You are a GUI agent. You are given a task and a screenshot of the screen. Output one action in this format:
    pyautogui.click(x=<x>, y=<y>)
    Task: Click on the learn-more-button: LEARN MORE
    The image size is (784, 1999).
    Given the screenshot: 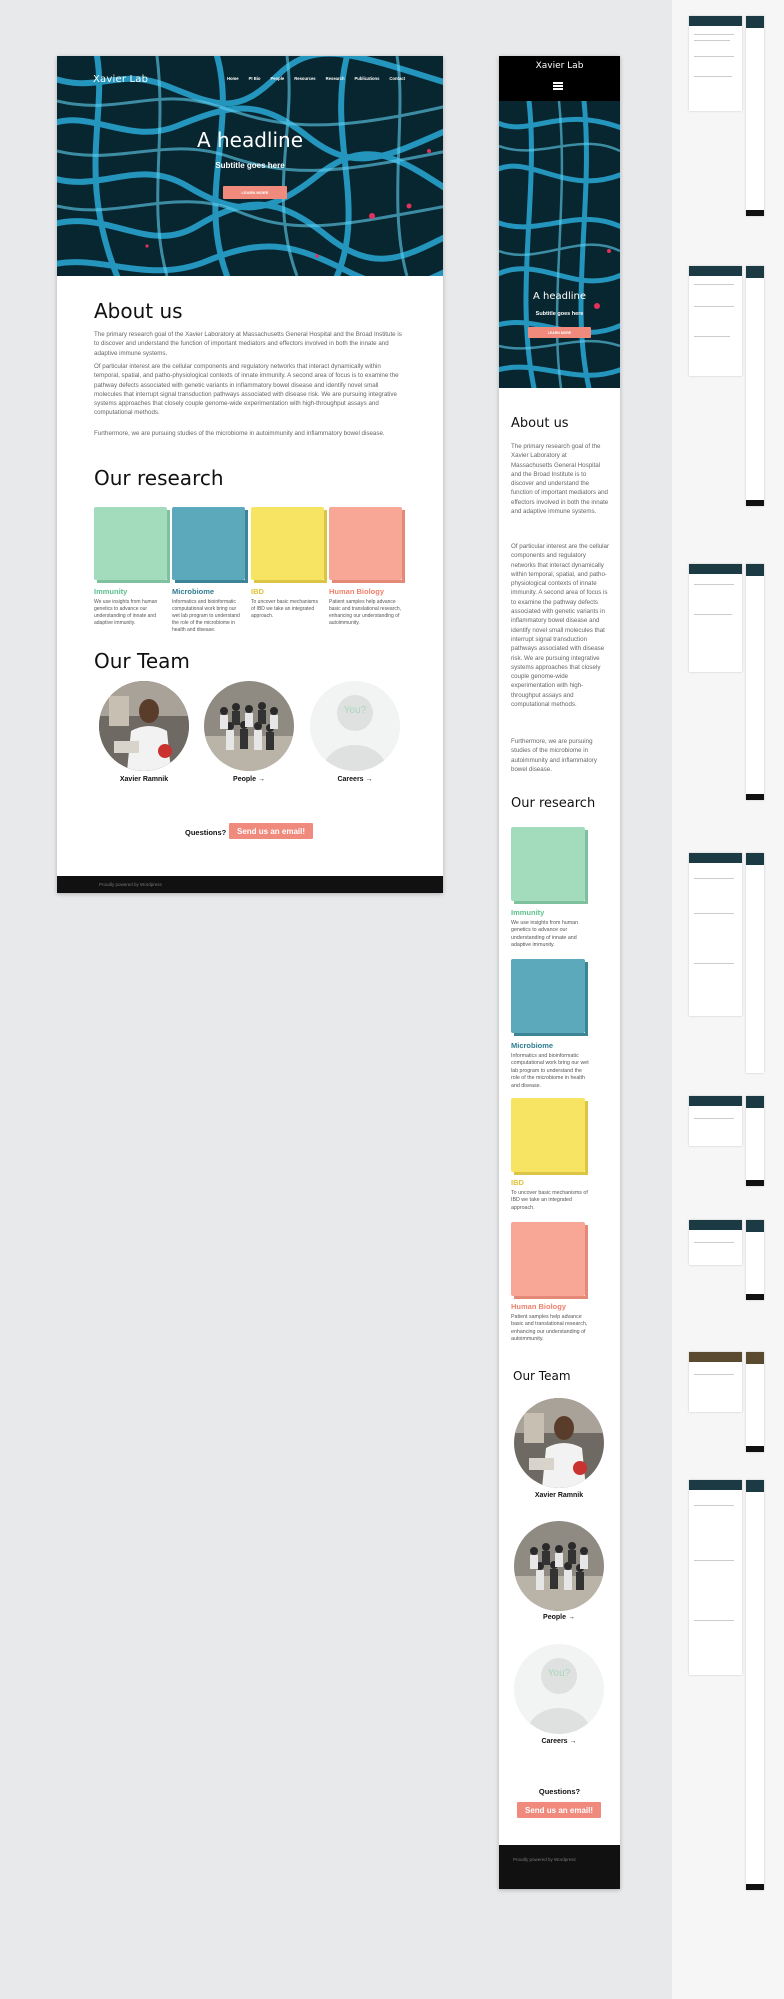 What is the action you would take?
    pyautogui.click(x=255, y=192)
    